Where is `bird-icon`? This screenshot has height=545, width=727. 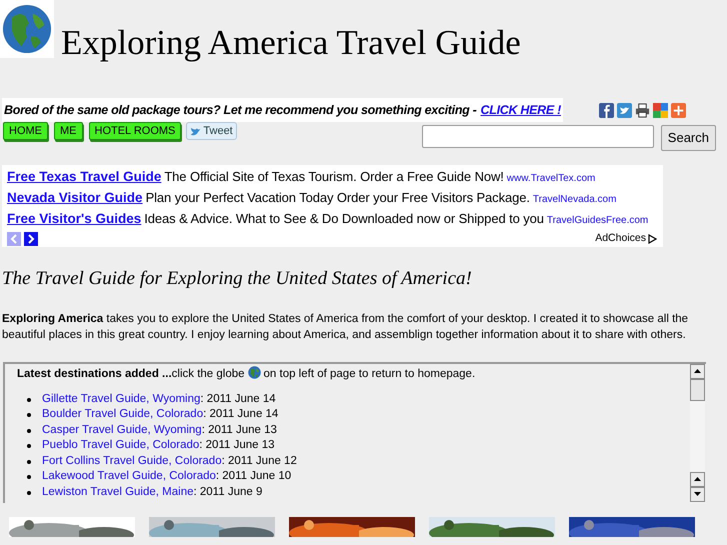
bird-icon is located at coordinates (196, 131).